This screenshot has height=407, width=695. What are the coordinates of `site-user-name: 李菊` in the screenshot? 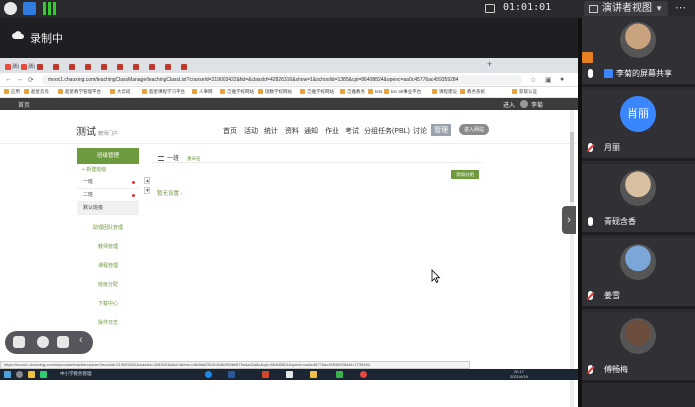 It's located at (537, 104).